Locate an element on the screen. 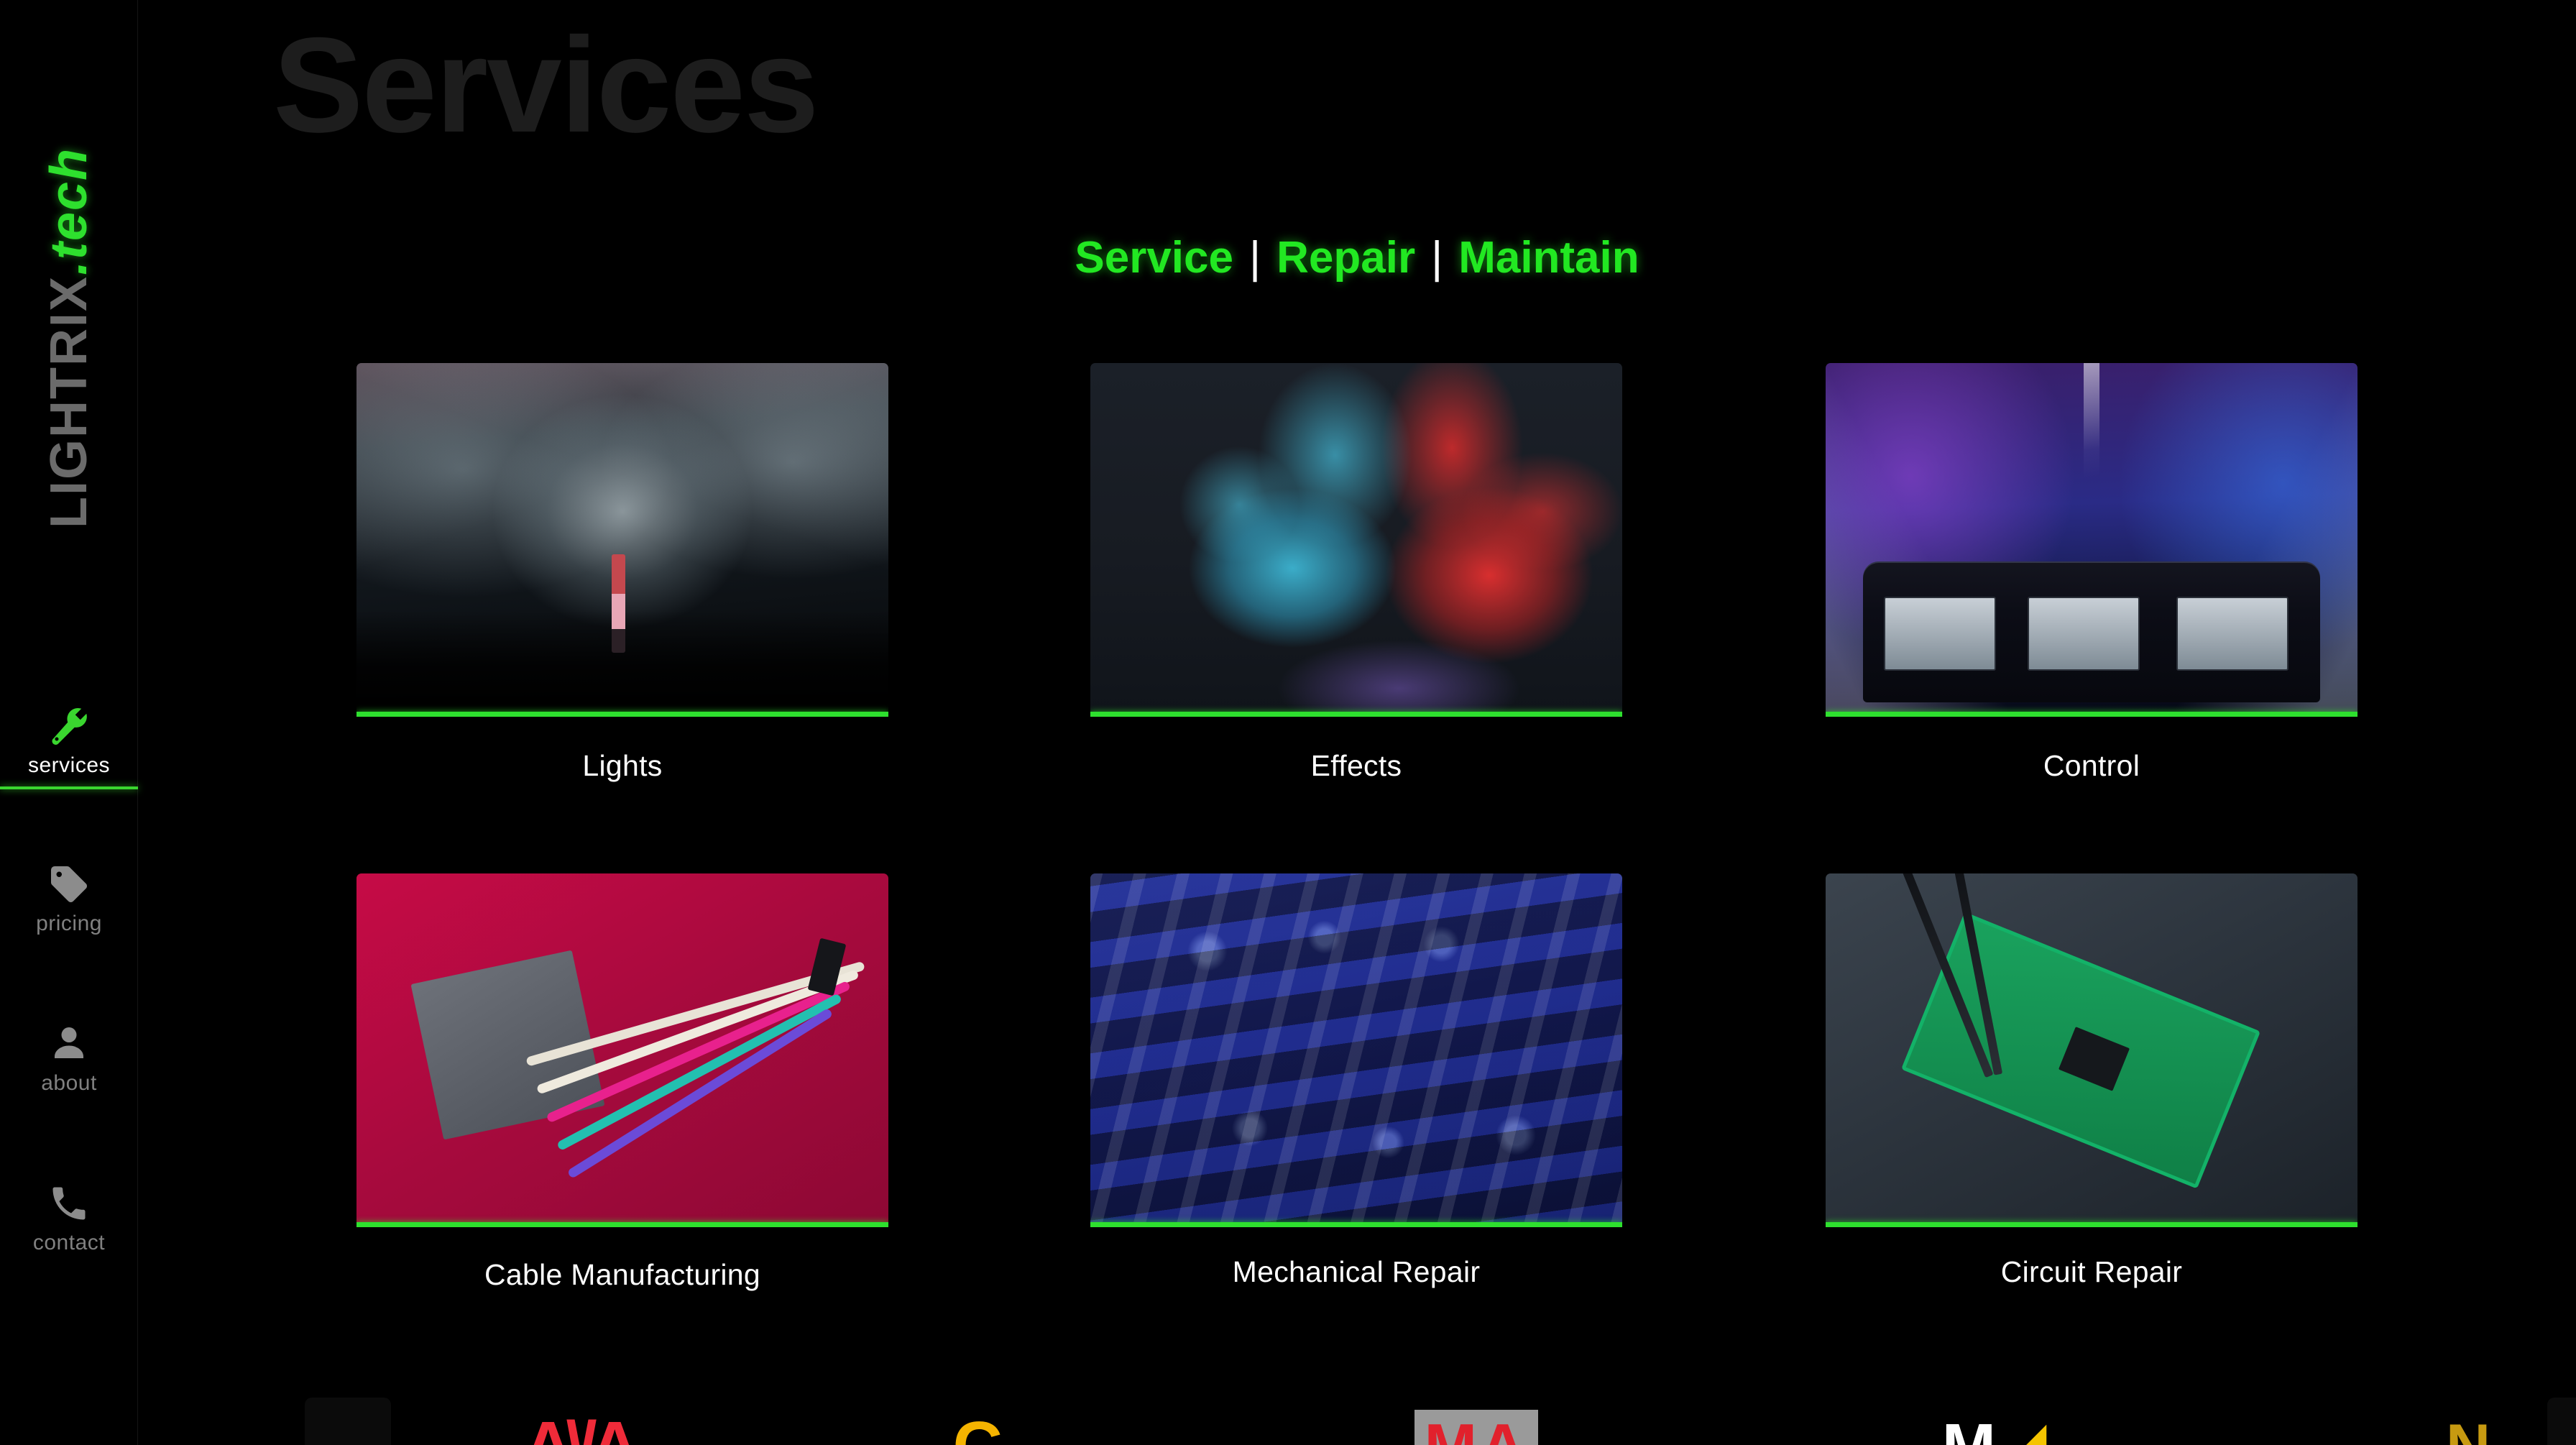 The image size is (2576, 1445). brand-logo-avolites: A\/A is located at coordinates (578, 1424).